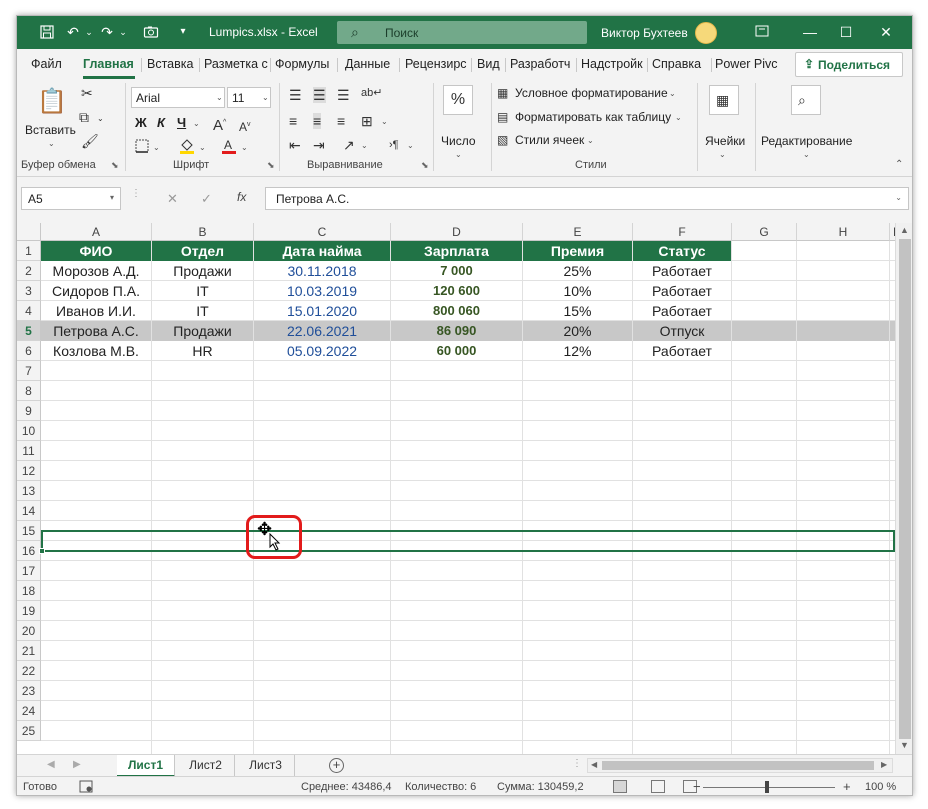 The width and height of the screenshot is (928, 809). What do you see at coordinates (29, 711) in the screenshot?
I see `row-header: 24` at bounding box center [29, 711].